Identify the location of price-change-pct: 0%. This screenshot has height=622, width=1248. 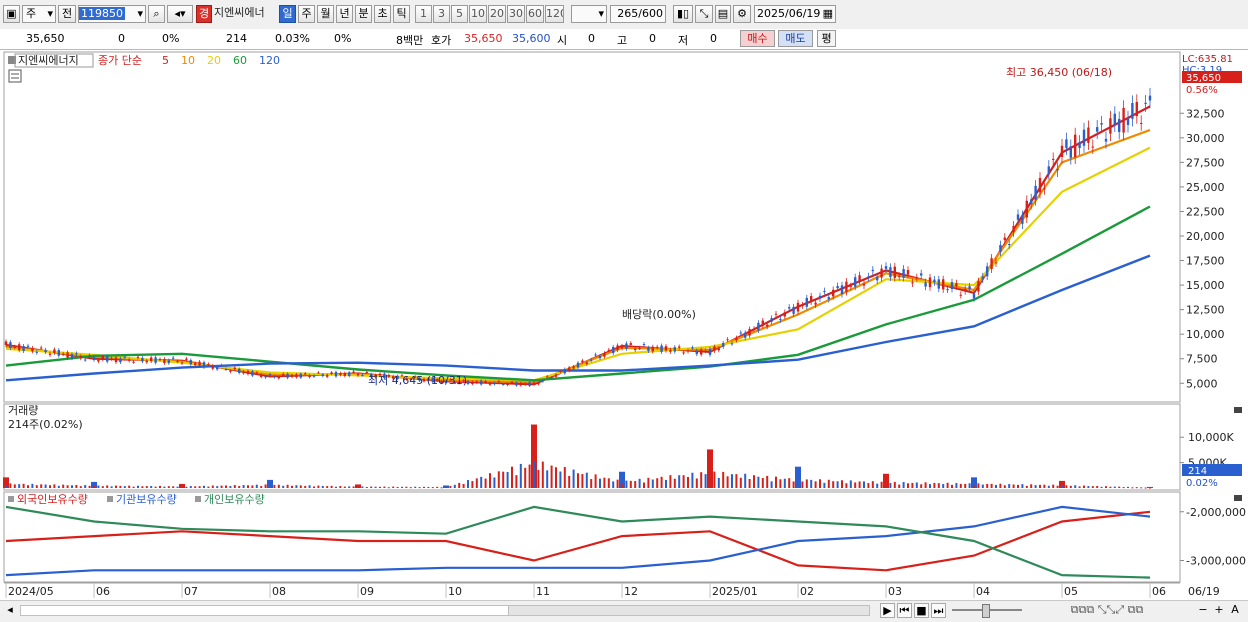
(171, 38).